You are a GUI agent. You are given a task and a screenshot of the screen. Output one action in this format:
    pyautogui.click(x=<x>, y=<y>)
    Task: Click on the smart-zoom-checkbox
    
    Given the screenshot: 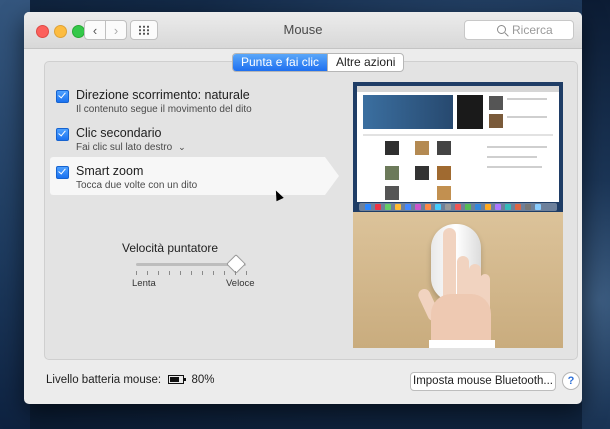 What is the action you would take?
    pyautogui.click(x=62, y=172)
    